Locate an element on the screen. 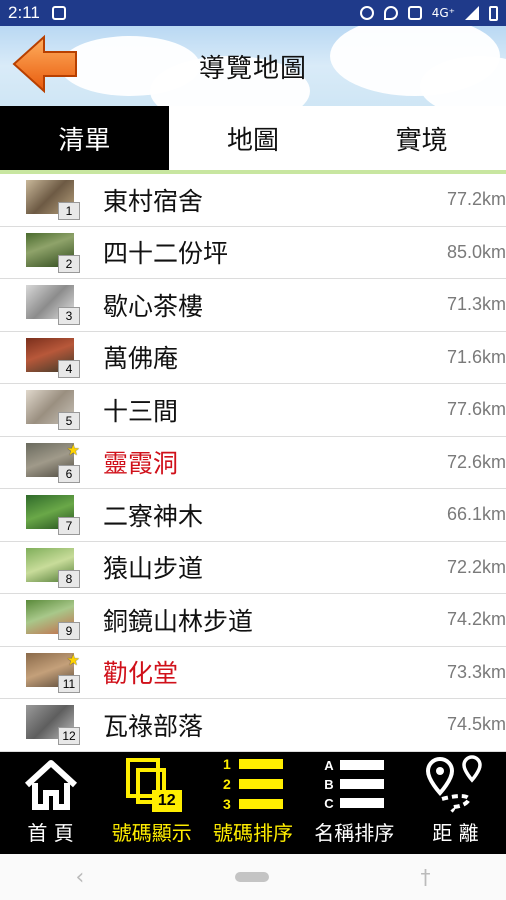 This screenshot has height=900, width=506. sort-digit: 1 is located at coordinates (227, 764).